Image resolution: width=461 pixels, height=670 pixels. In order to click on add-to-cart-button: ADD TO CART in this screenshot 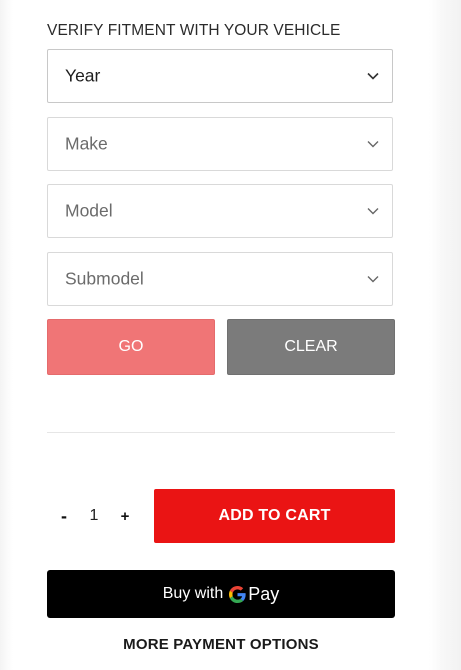, I will do `click(274, 516)`.